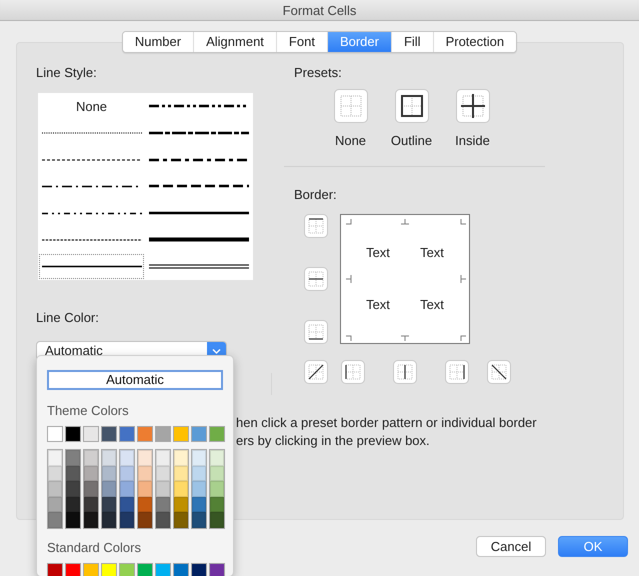 The width and height of the screenshot is (639, 576). Describe the element at coordinates (135, 380) in the screenshot. I see `automatic-button: Automatic` at that location.